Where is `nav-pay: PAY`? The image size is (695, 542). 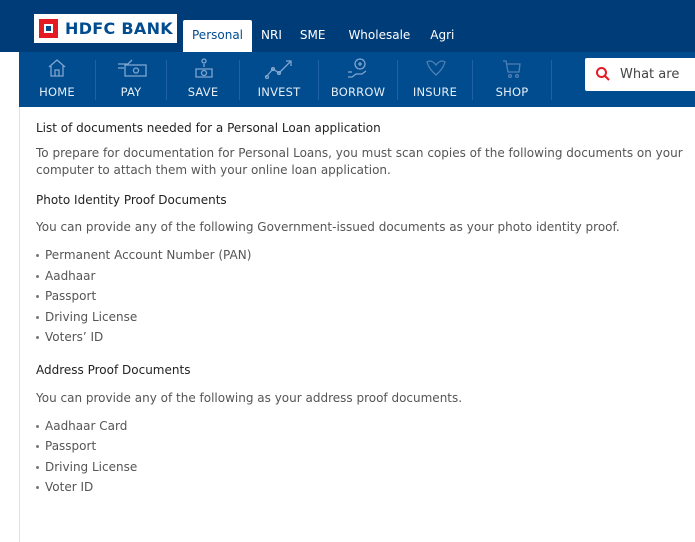
nav-pay: PAY is located at coordinates (131, 79).